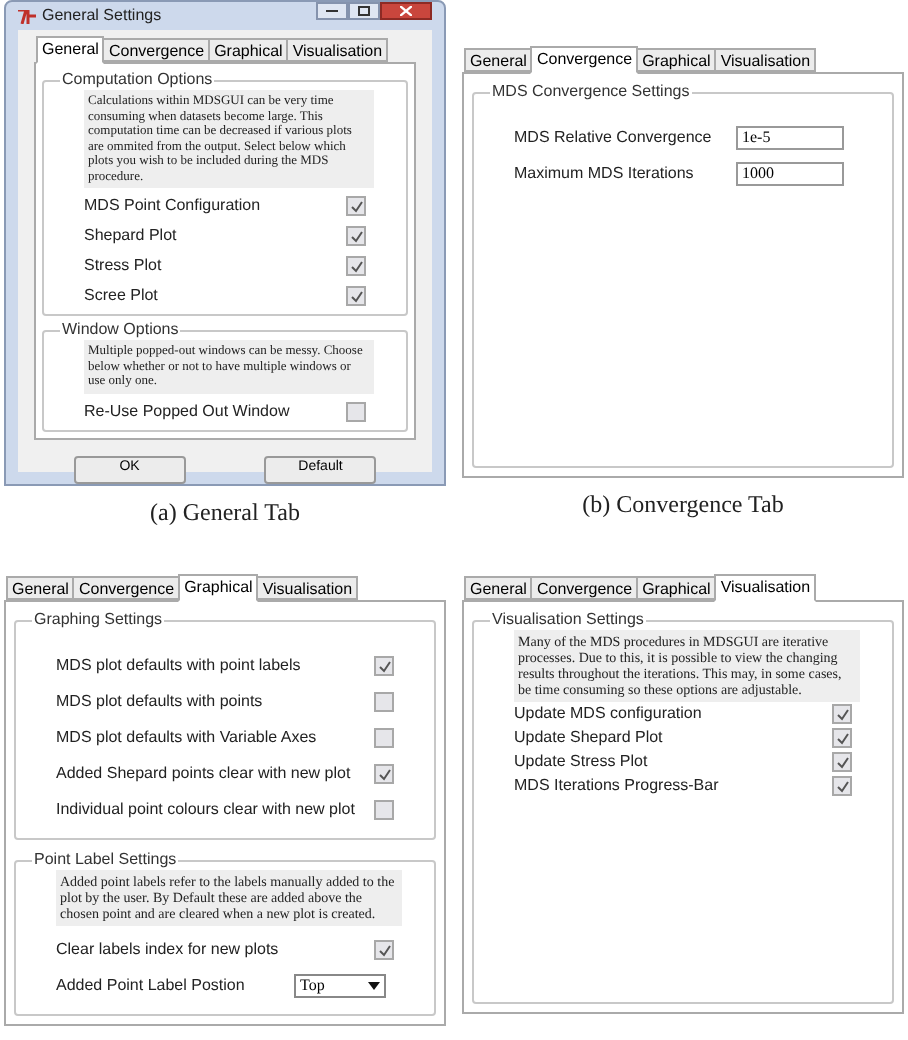 Image resolution: width=908 pixels, height=1040 pixels. What do you see at coordinates (123, 266) in the screenshot?
I see `option-label: Stress Plot` at bounding box center [123, 266].